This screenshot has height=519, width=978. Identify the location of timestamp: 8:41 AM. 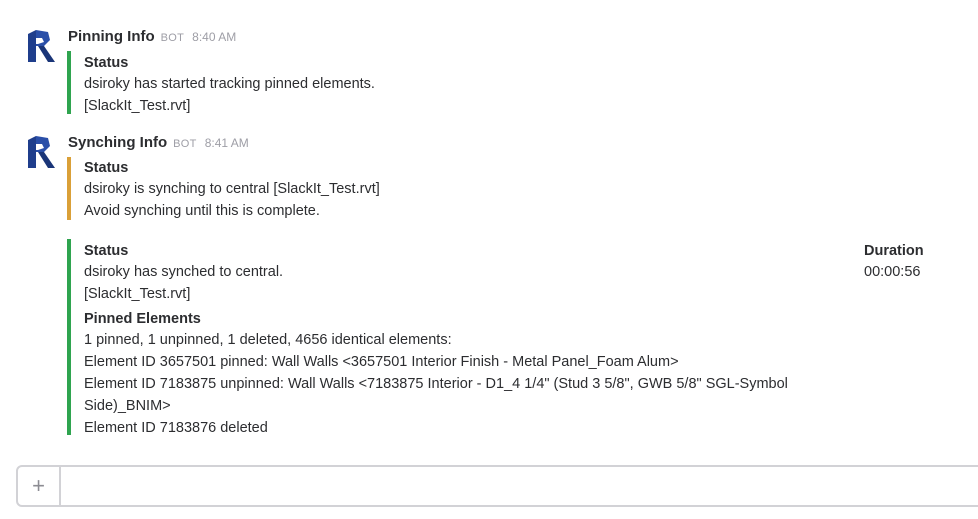
(227, 143).